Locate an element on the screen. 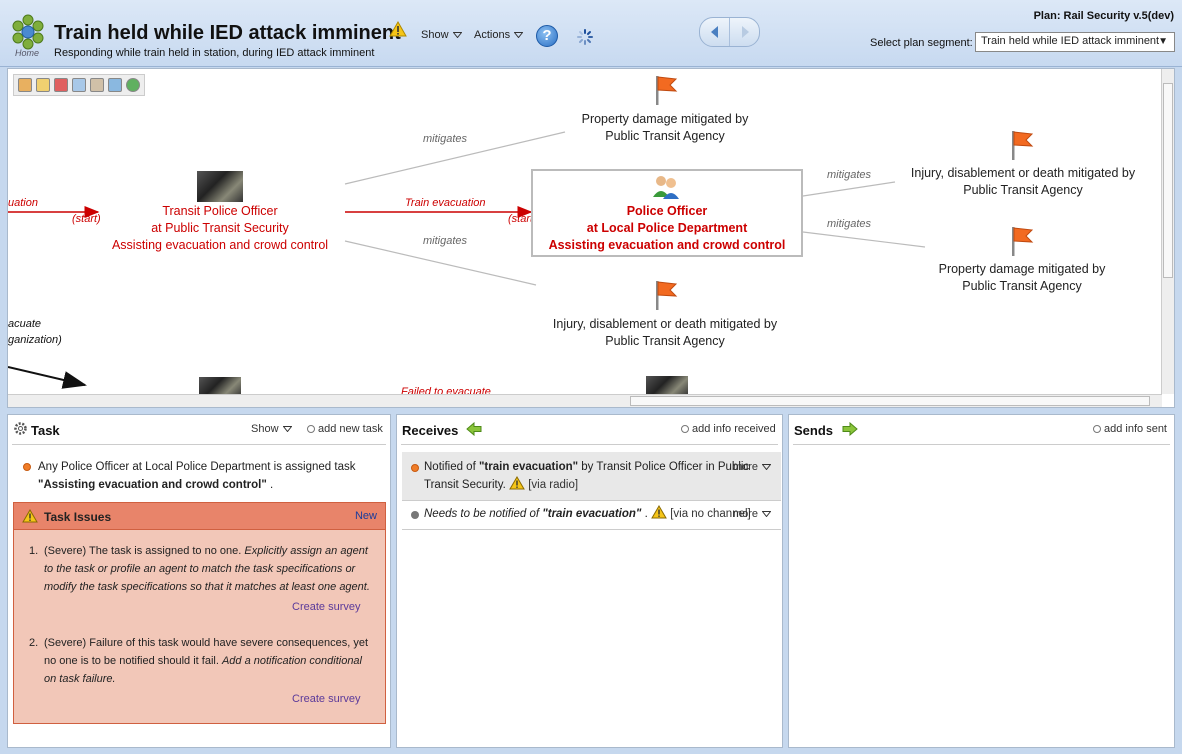 Image resolution: width=1182 pixels, height=754 pixels. actions-menu-label: Actions is located at coordinates (492, 35).